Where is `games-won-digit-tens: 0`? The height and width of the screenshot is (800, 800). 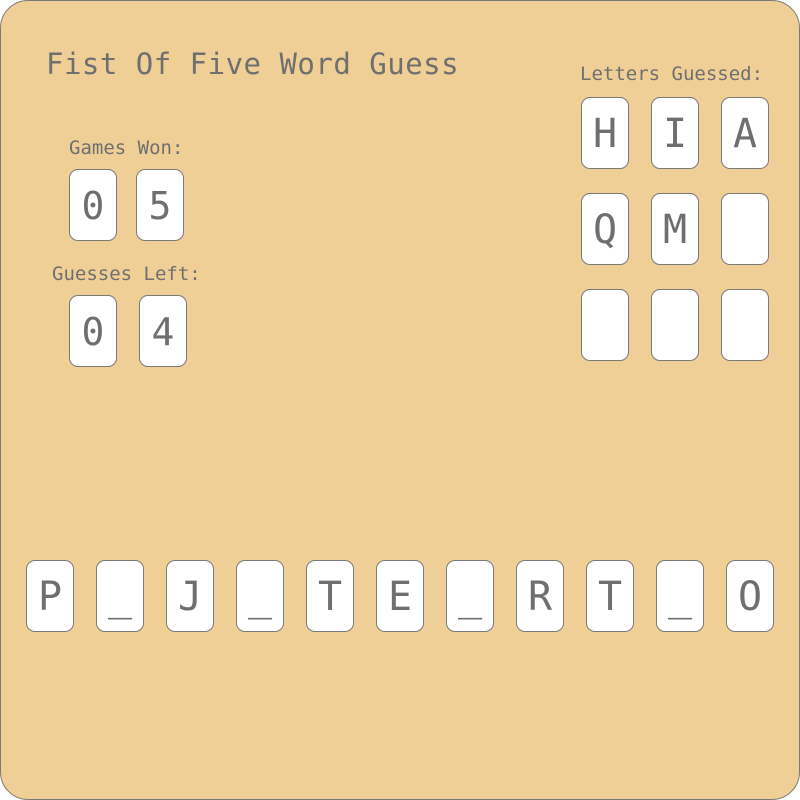
games-won-digit-tens: 0 is located at coordinates (93, 205).